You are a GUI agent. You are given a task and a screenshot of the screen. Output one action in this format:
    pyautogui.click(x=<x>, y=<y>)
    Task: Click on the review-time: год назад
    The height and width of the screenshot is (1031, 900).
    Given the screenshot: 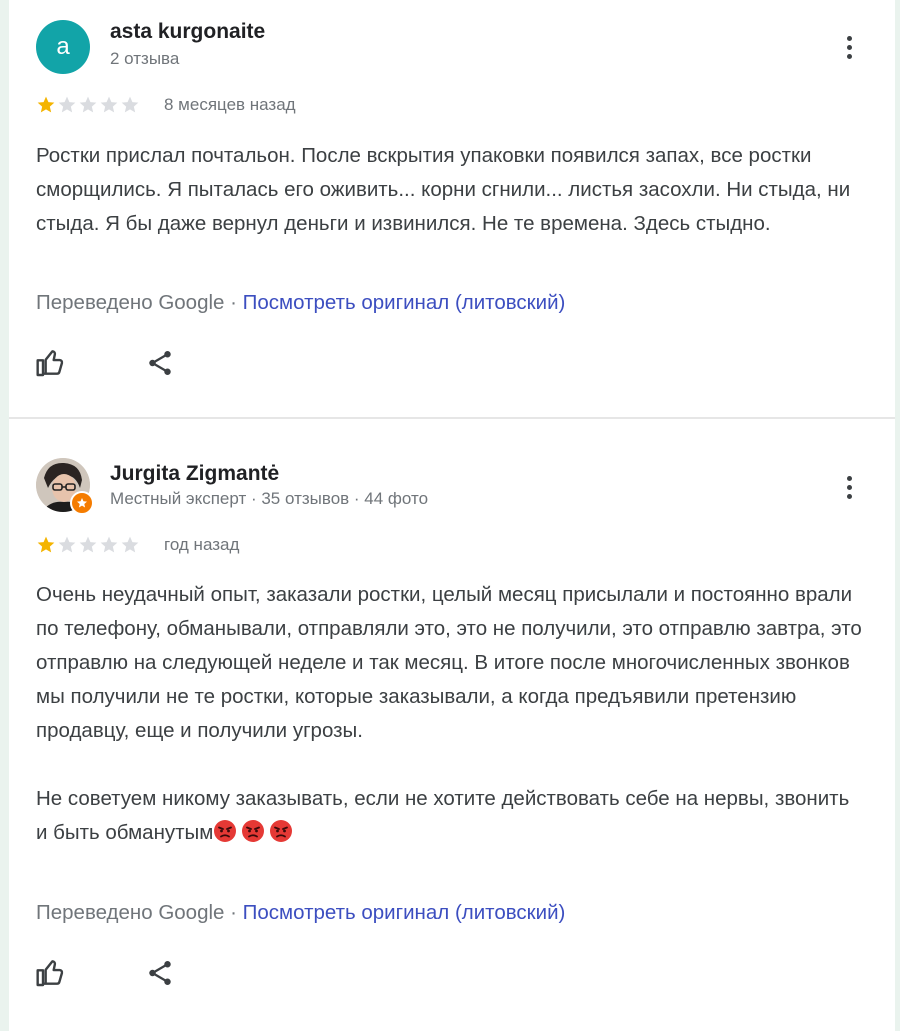 What is the action you would take?
    pyautogui.click(x=202, y=544)
    